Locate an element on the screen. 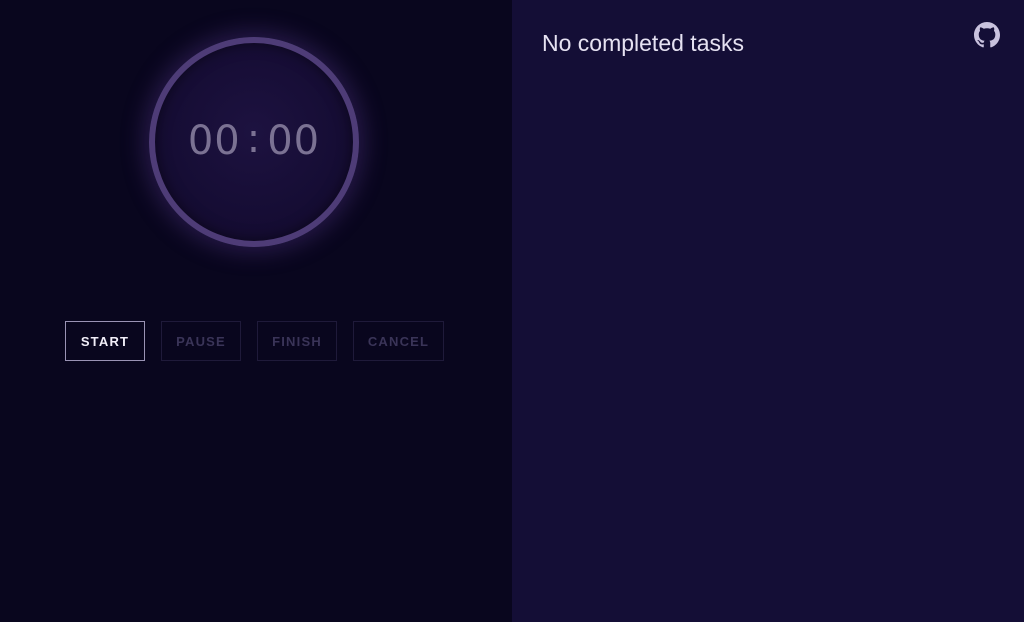  start-button: START is located at coordinates (105, 341).